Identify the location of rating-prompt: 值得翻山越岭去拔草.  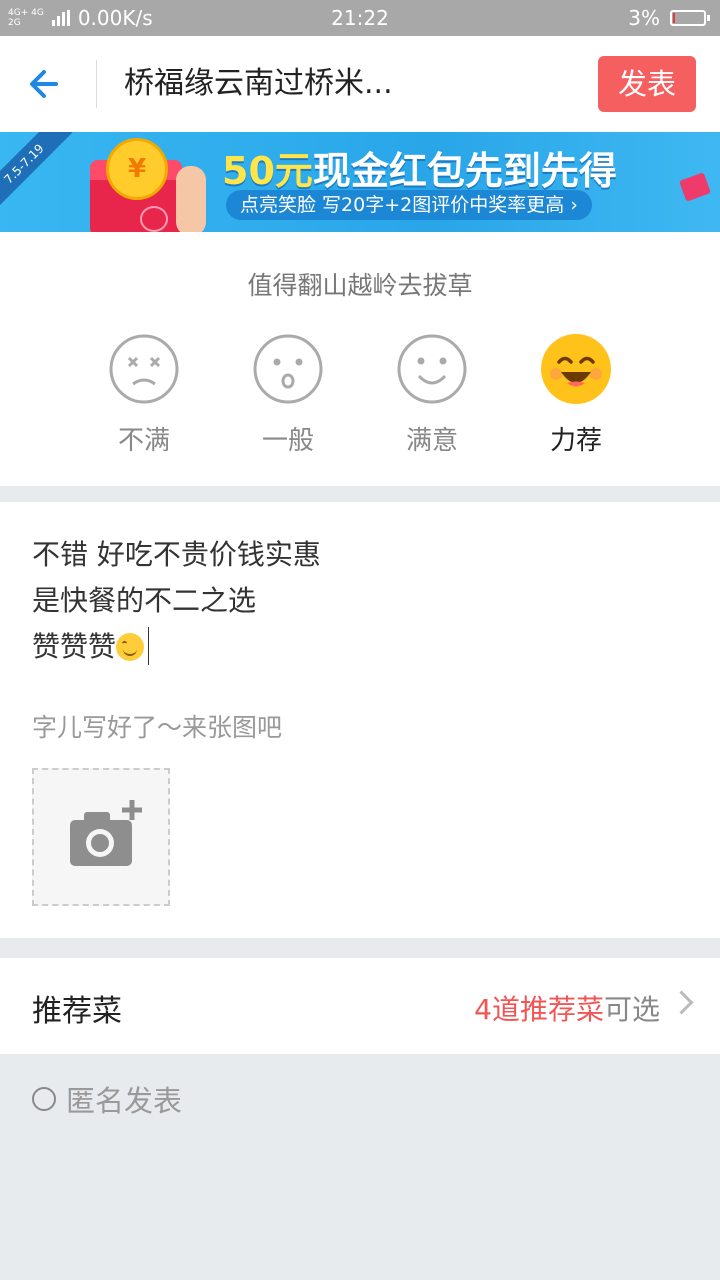
(360, 285).